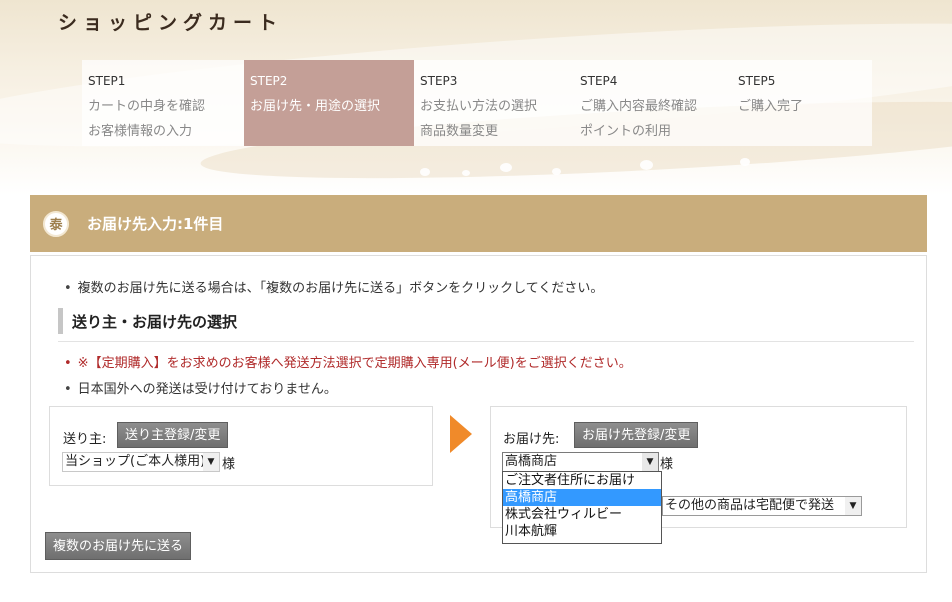  Describe the element at coordinates (750, 505) in the screenshot. I see `shipping-select-value: その他の商品は宅配便で発送` at that location.